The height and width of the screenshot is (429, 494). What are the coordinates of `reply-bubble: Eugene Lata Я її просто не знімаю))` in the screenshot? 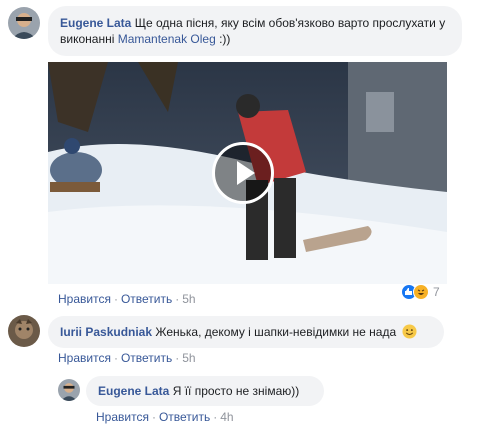 It's located at (205, 391).